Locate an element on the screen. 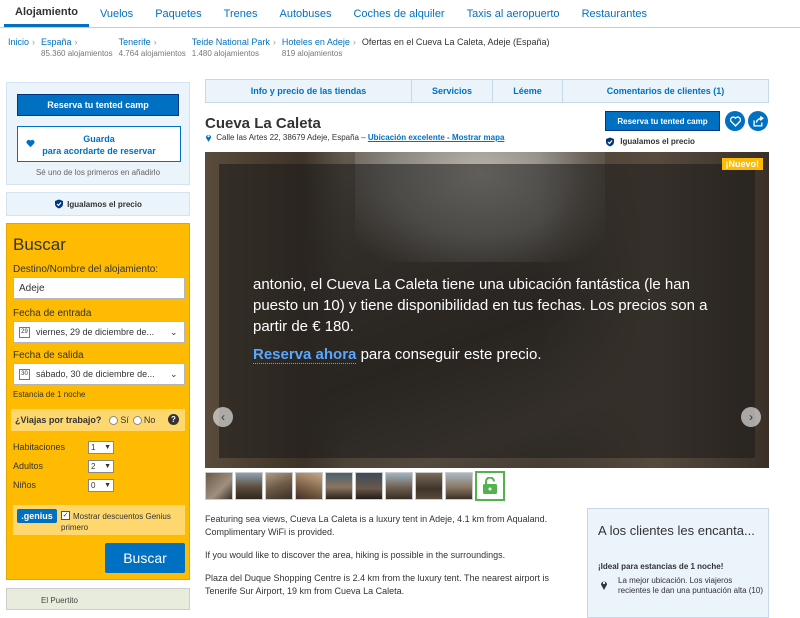 This screenshot has height=618, width=800. checkout-date-select: 30 sábado, 30 de diciembre de... ⌄ is located at coordinates (99, 374).